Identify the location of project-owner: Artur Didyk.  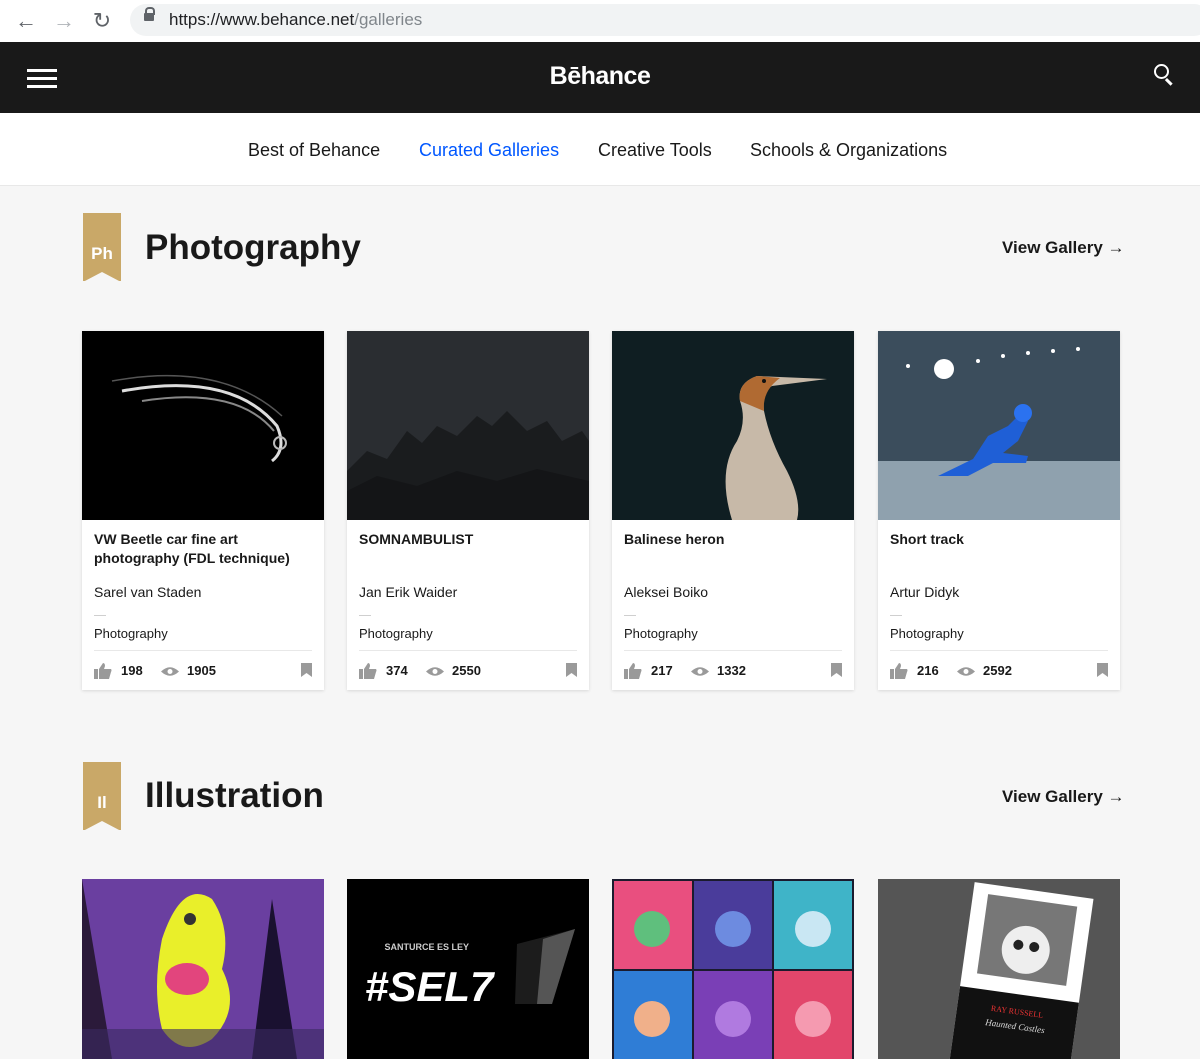
(924, 592).